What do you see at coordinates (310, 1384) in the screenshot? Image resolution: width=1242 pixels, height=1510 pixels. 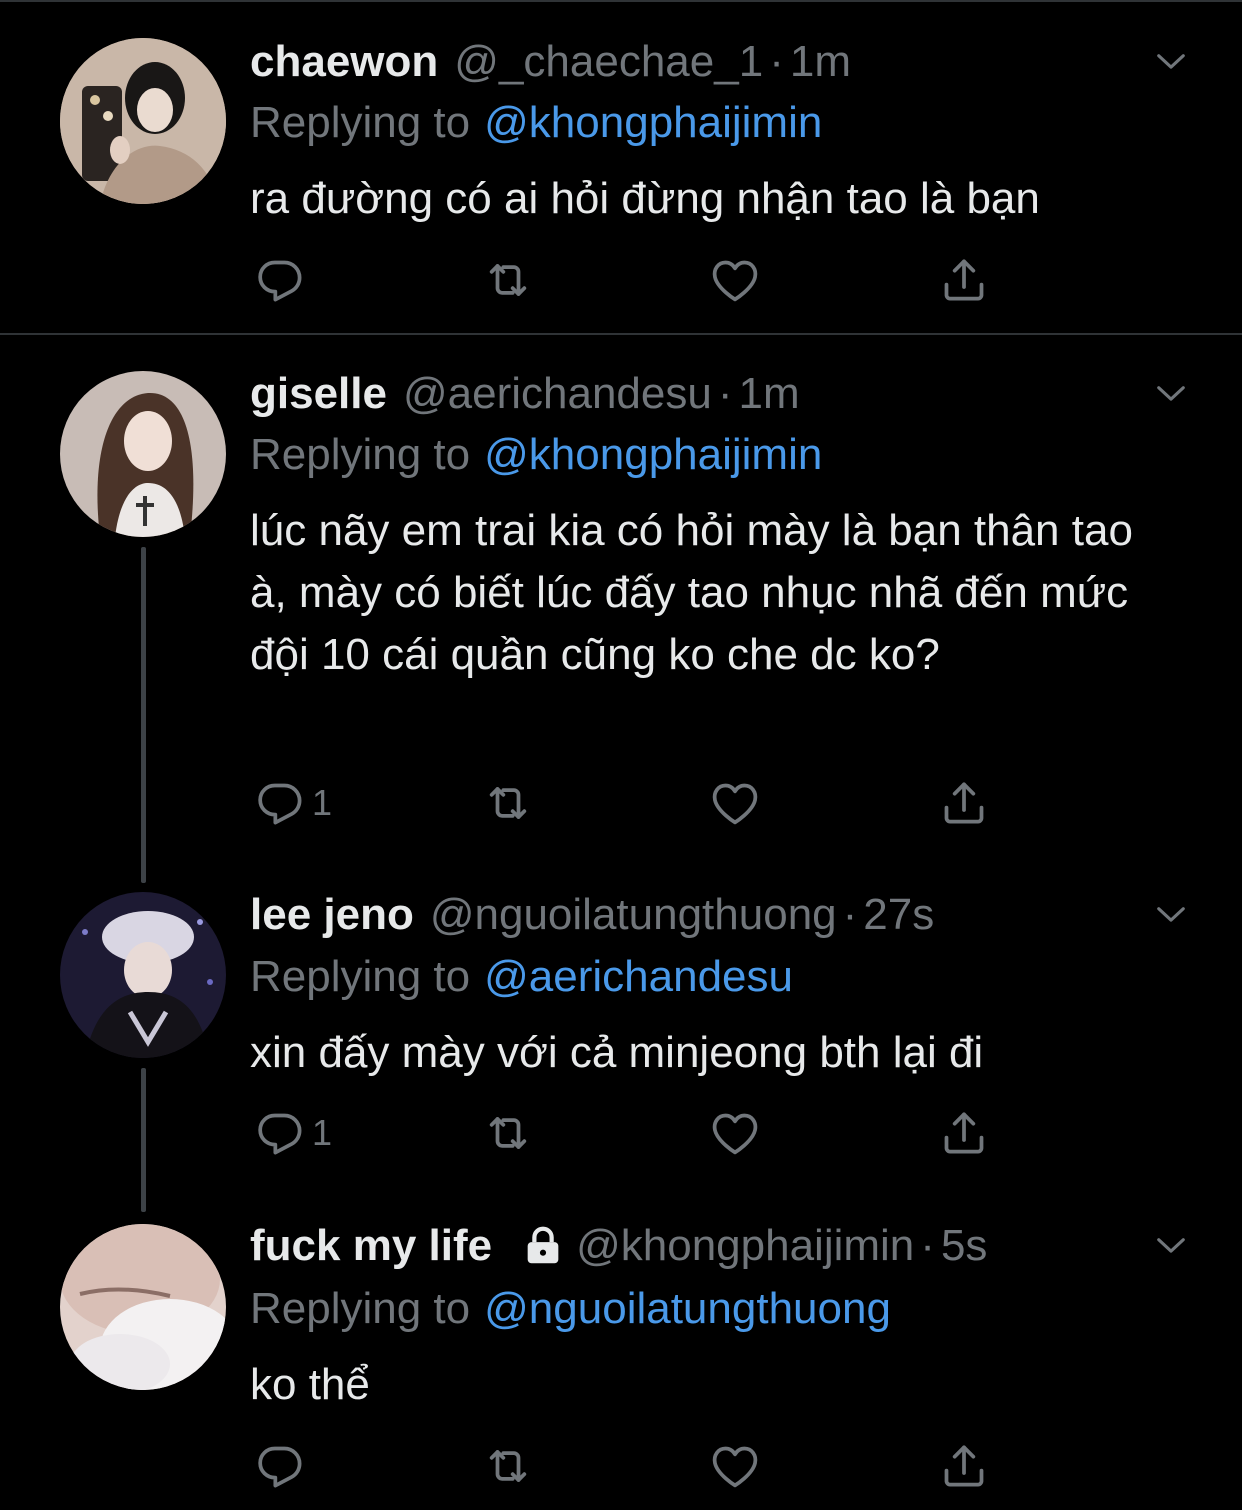 I see `tweet-text: ko thể` at bounding box center [310, 1384].